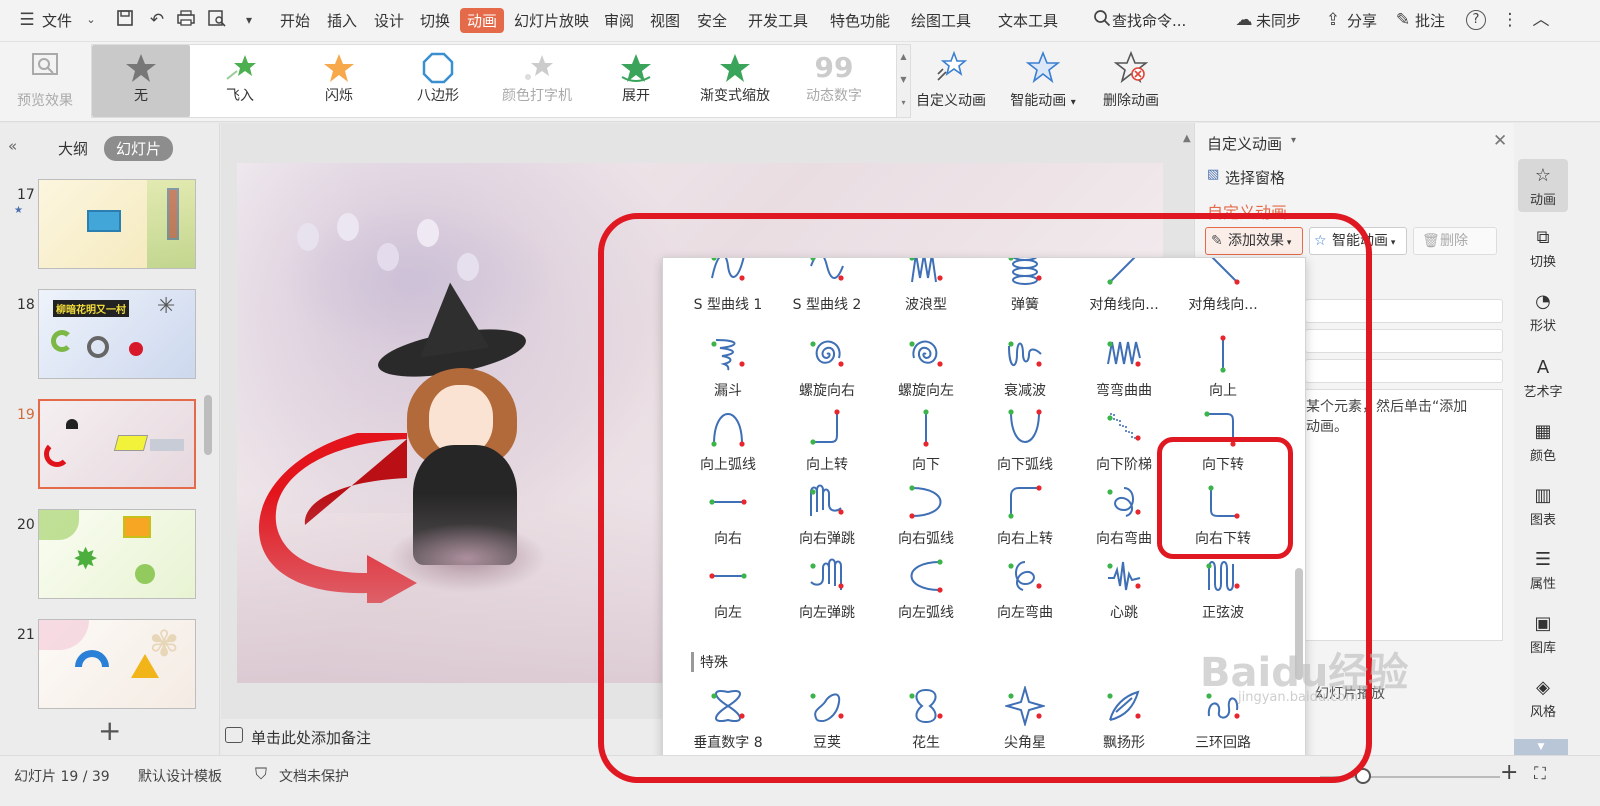 The image size is (1600, 806). I want to click on motion-path-垂直数字-8: 垂直数字 8, so click(728, 719).